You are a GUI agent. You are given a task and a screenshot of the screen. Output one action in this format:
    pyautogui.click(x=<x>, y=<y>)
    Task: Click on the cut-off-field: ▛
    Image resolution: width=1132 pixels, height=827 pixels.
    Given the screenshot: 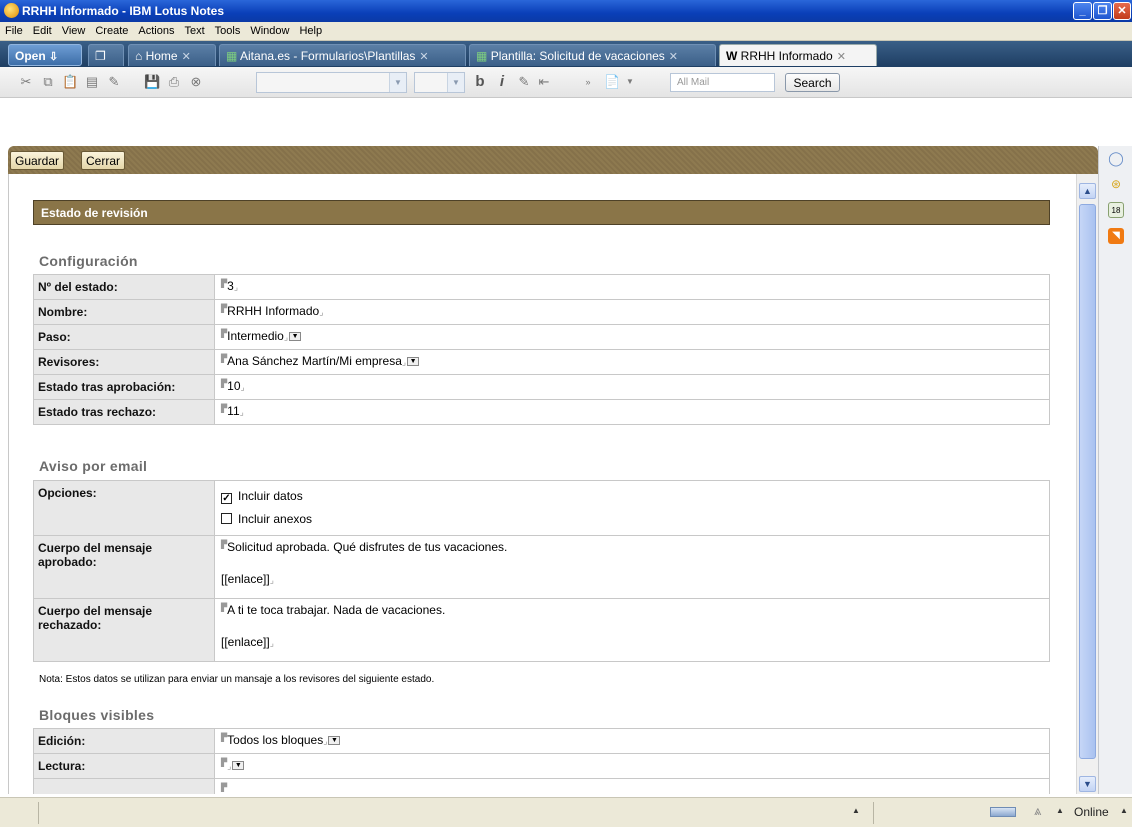 What is the action you would take?
    pyautogui.click(x=632, y=786)
    